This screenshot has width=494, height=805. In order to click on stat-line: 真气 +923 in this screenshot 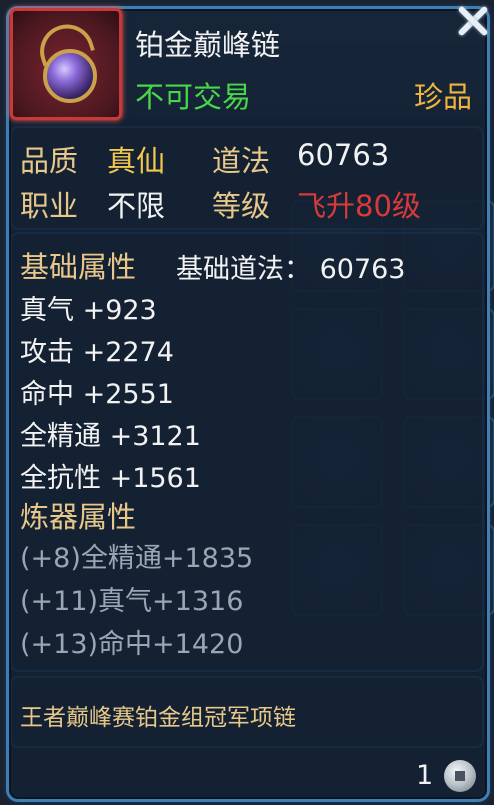, I will do `click(88, 310)`.